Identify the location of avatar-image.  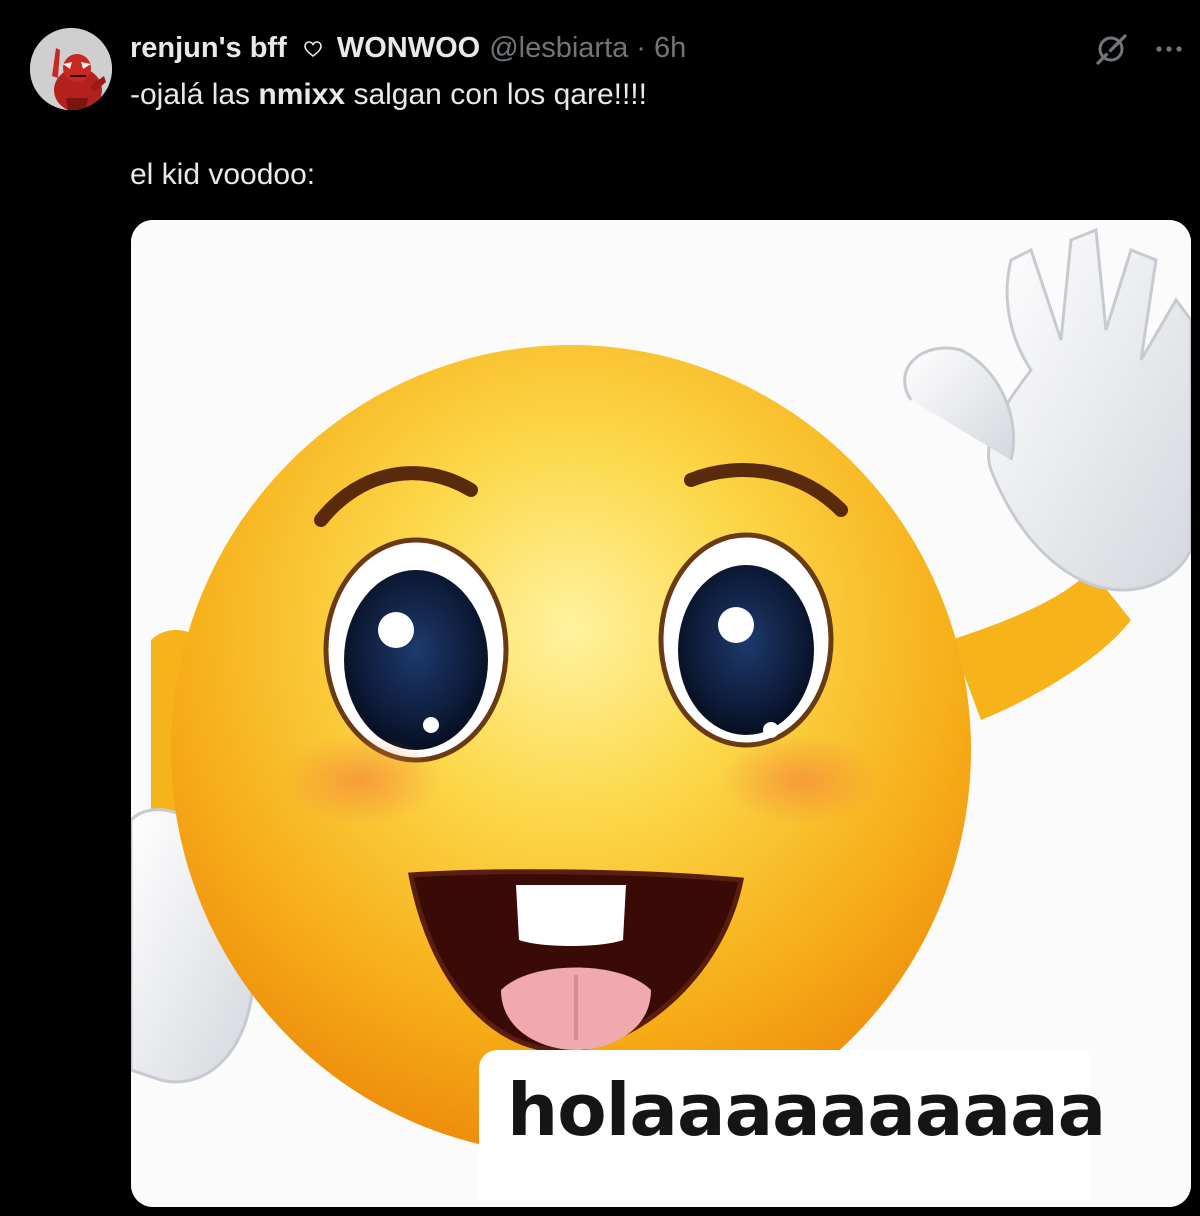
(71, 69).